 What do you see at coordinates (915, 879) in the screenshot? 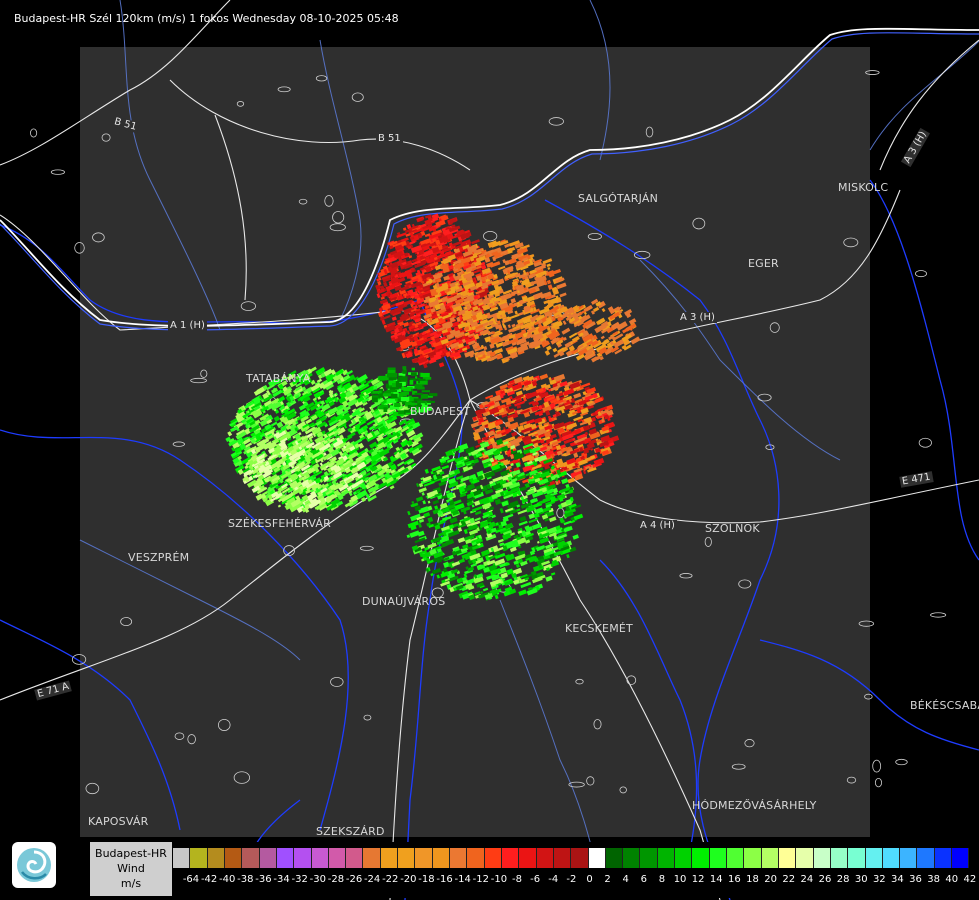
I see `legend-tick: 36` at bounding box center [915, 879].